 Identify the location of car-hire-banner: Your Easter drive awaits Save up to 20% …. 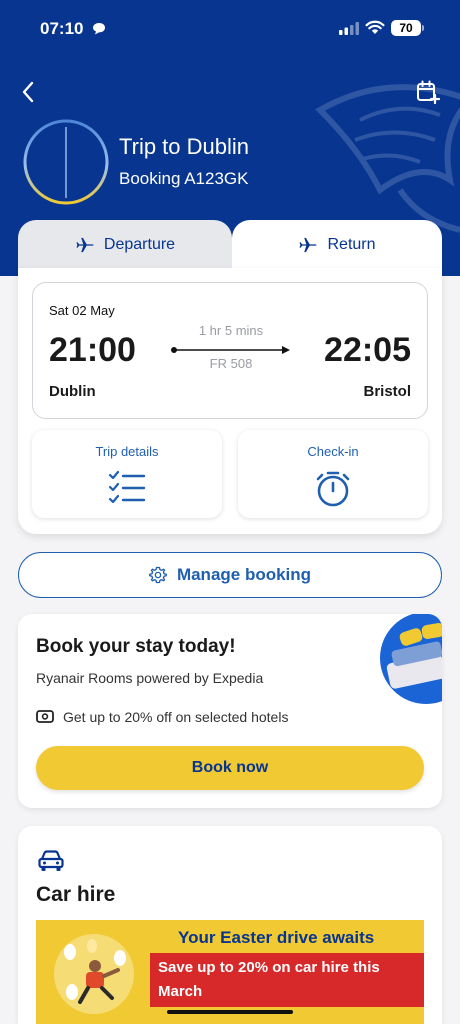
(230, 972).